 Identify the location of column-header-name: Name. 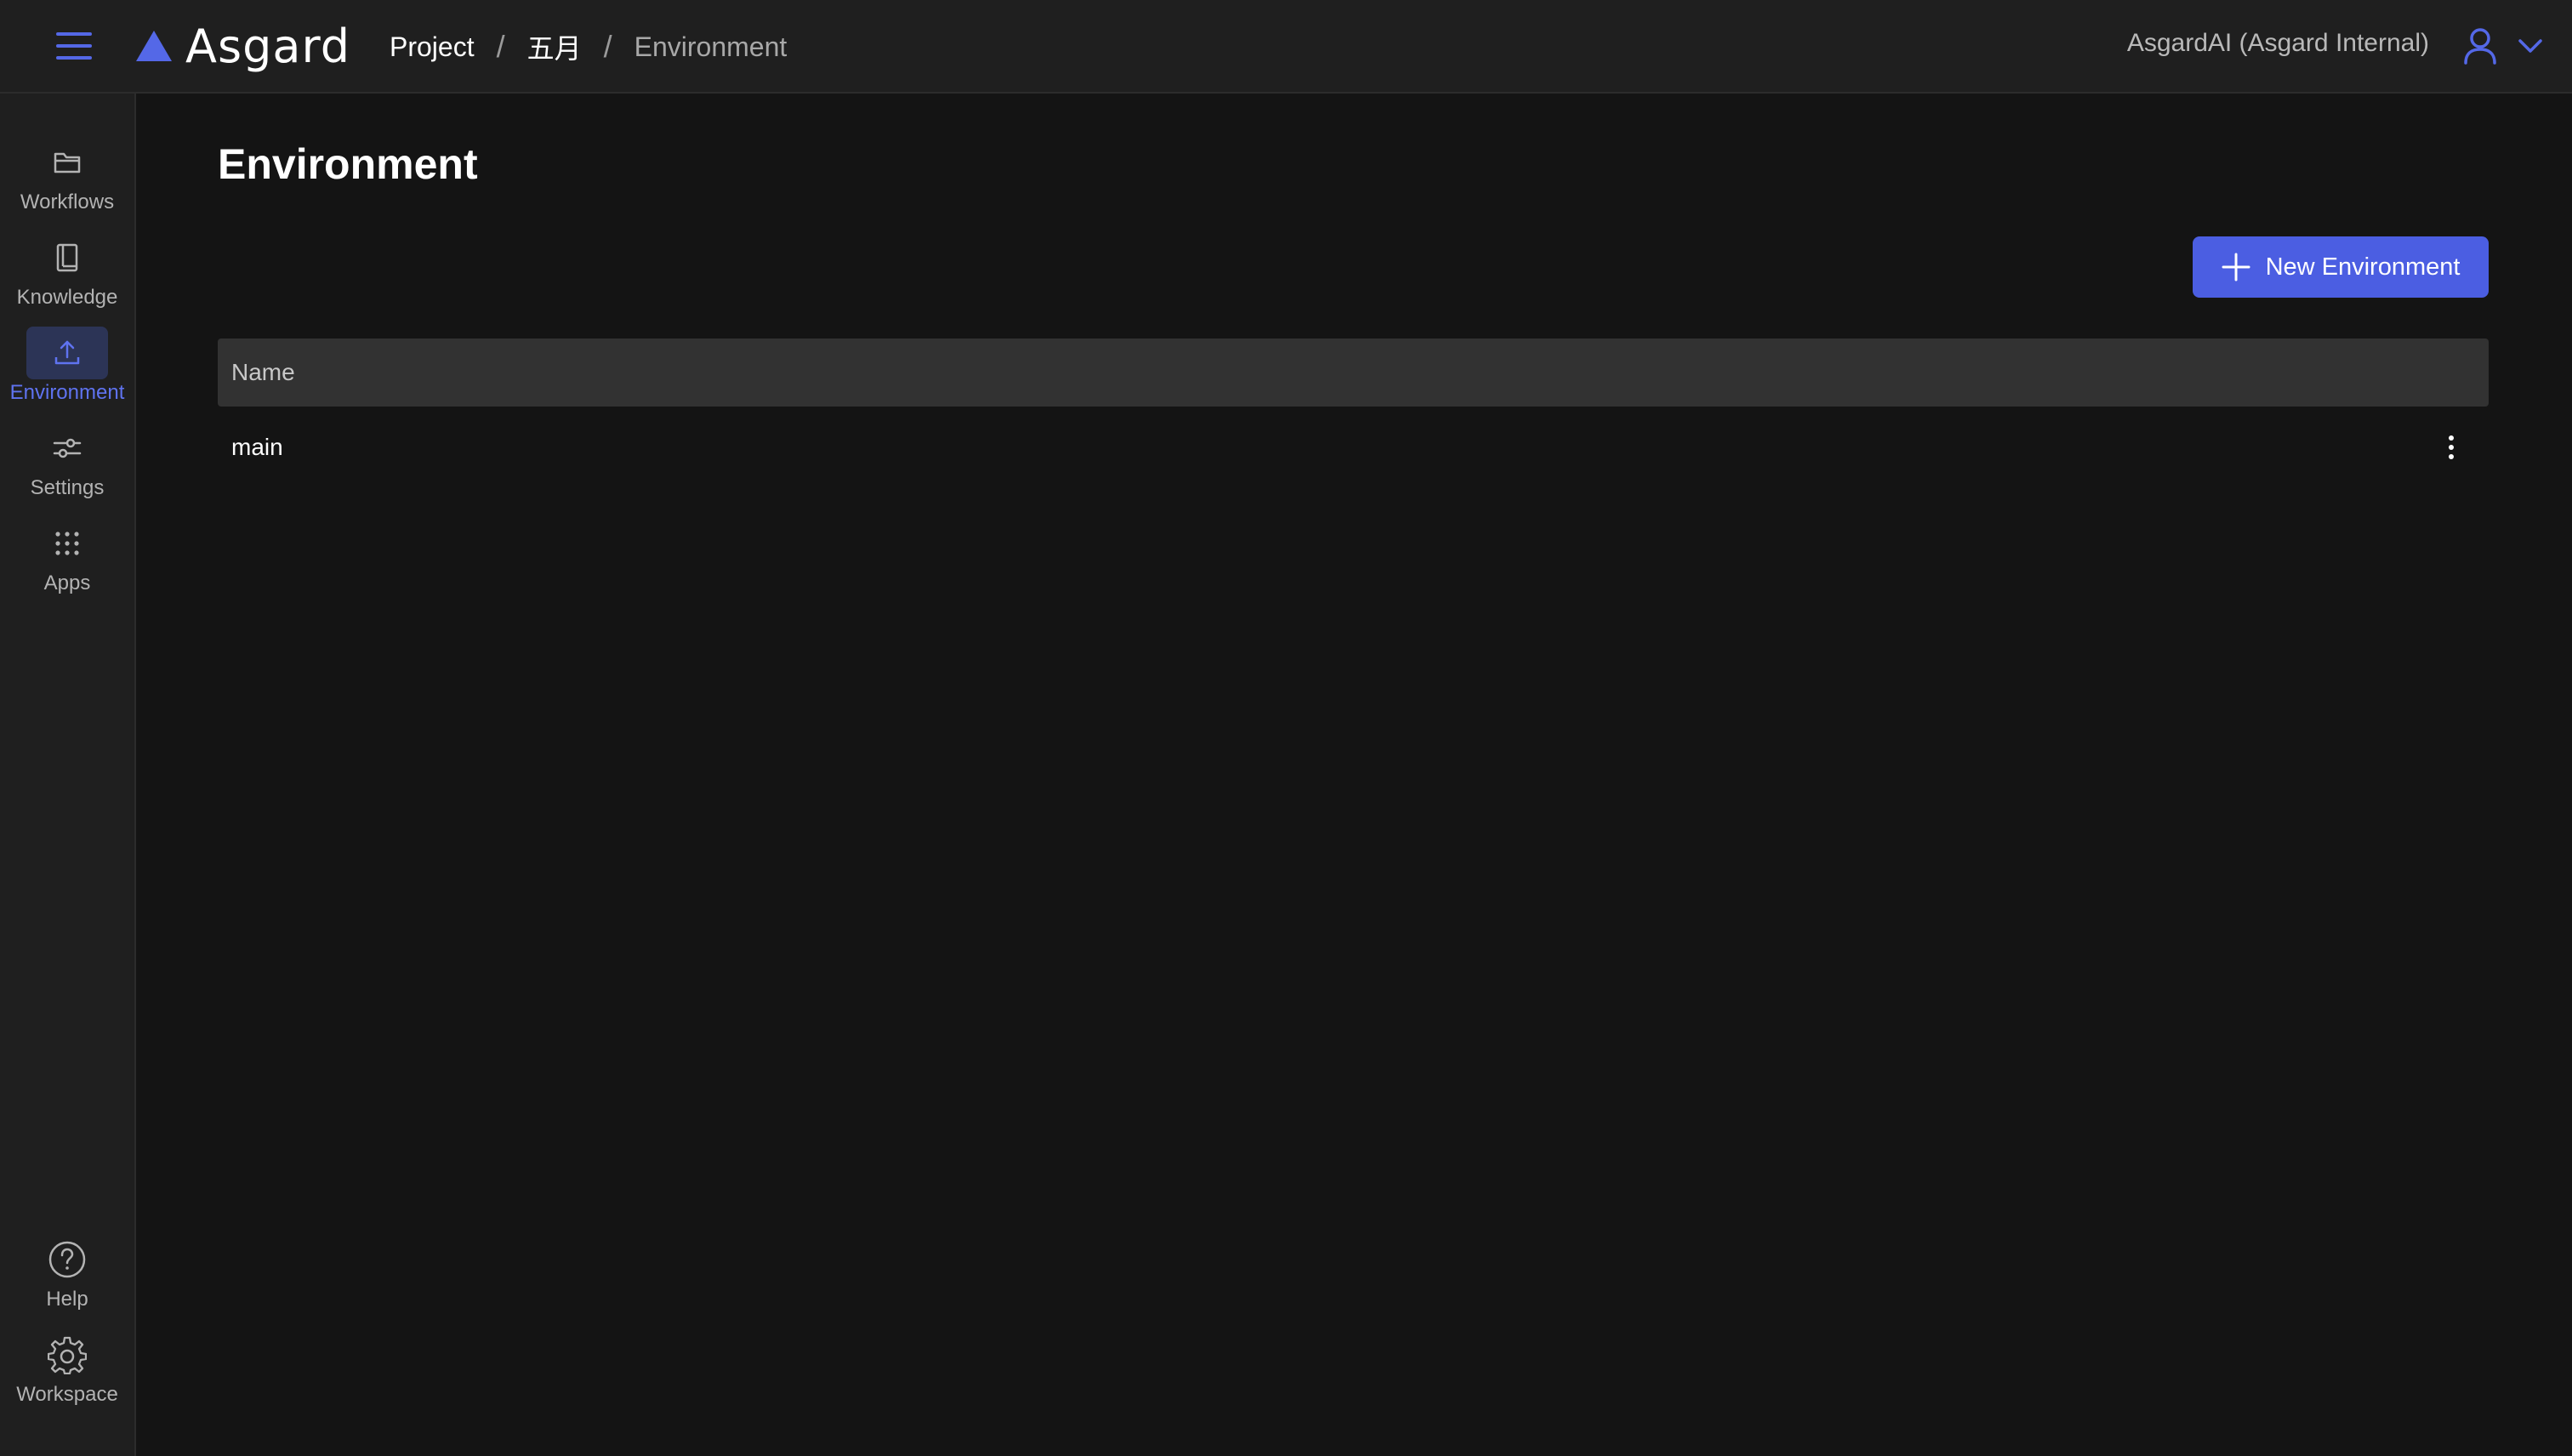
(263, 372).